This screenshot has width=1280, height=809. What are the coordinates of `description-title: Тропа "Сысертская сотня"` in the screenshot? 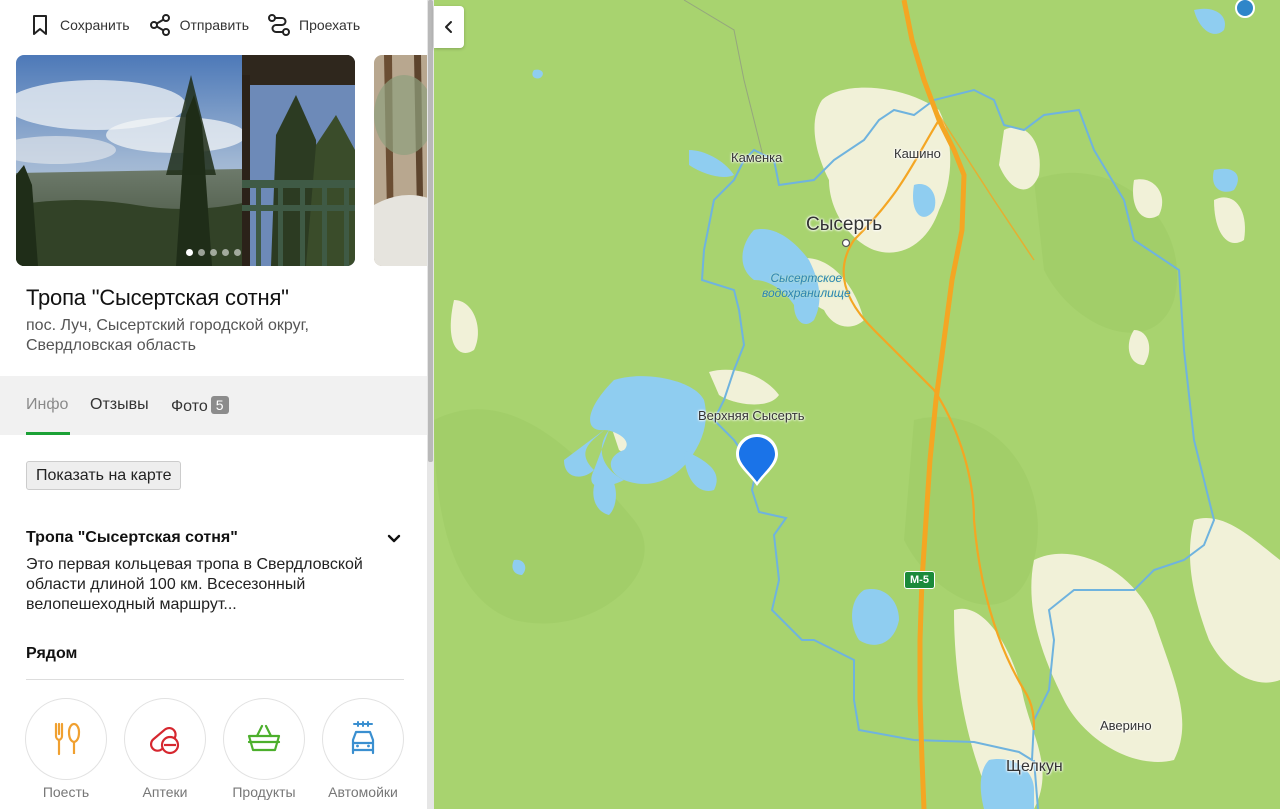 It's located at (132, 537).